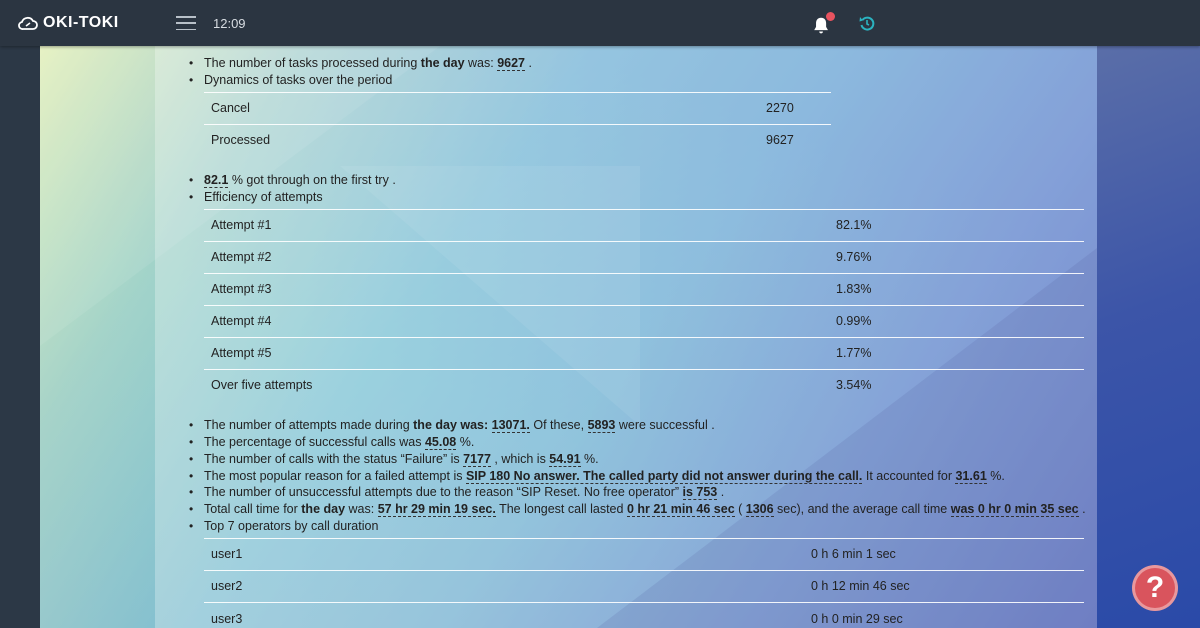 The width and height of the screenshot is (1200, 628). Describe the element at coordinates (481, 108) in the screenshot. I see `row-label: Cancel` at that location.